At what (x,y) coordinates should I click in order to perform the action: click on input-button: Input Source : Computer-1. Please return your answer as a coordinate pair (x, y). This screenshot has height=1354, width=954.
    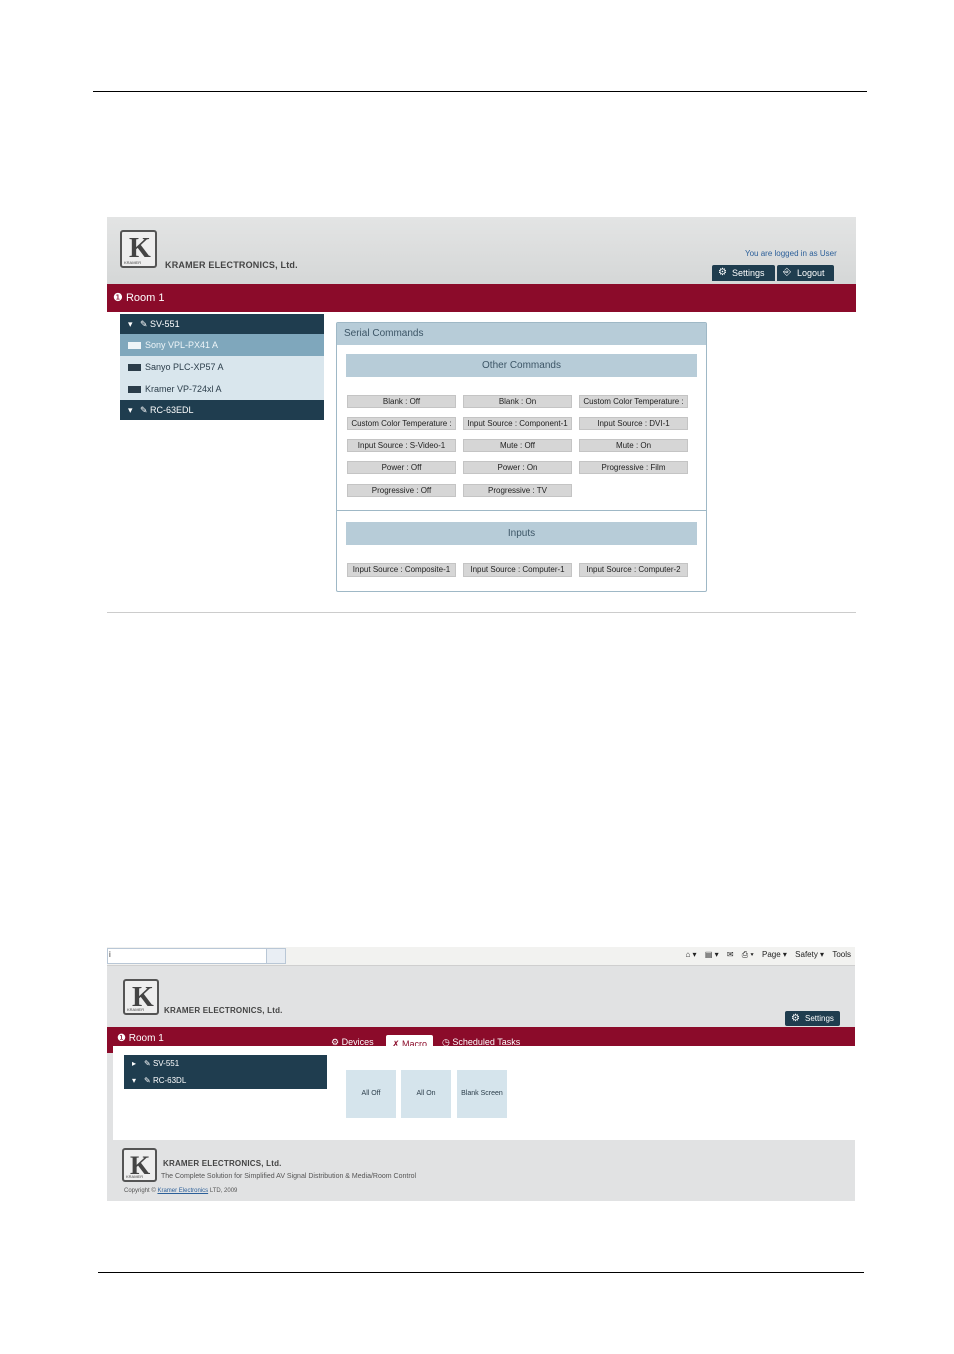
    Looking at the image, I should click on (517, 570).